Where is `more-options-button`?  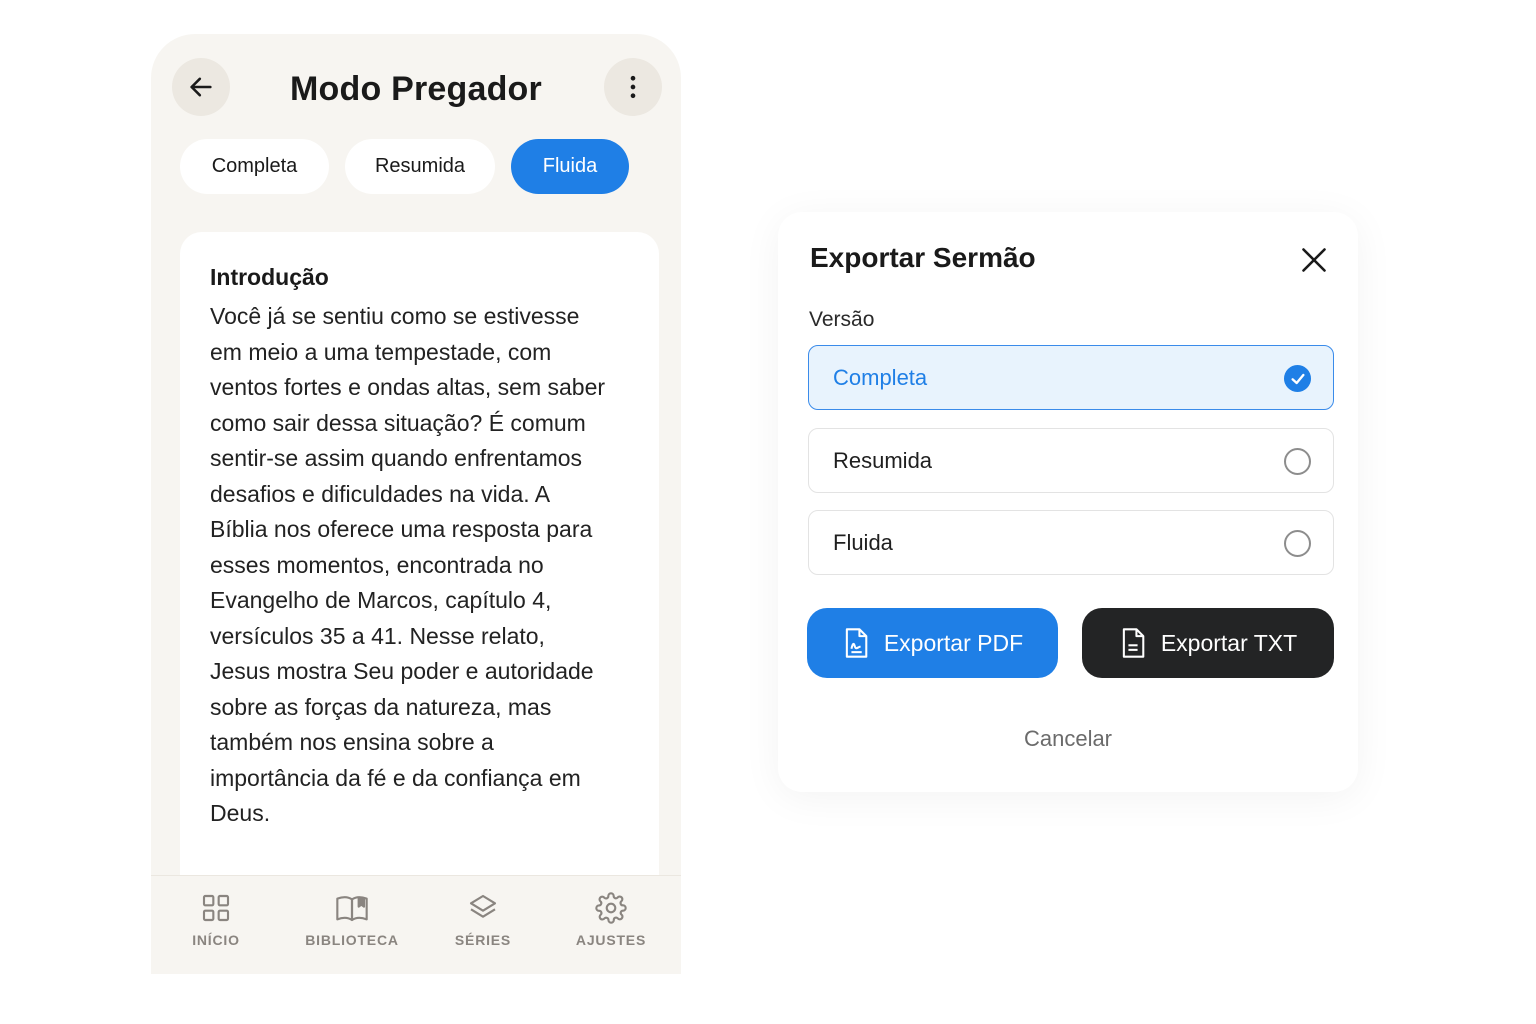
more-options-button is located at coordinates (633, 87).